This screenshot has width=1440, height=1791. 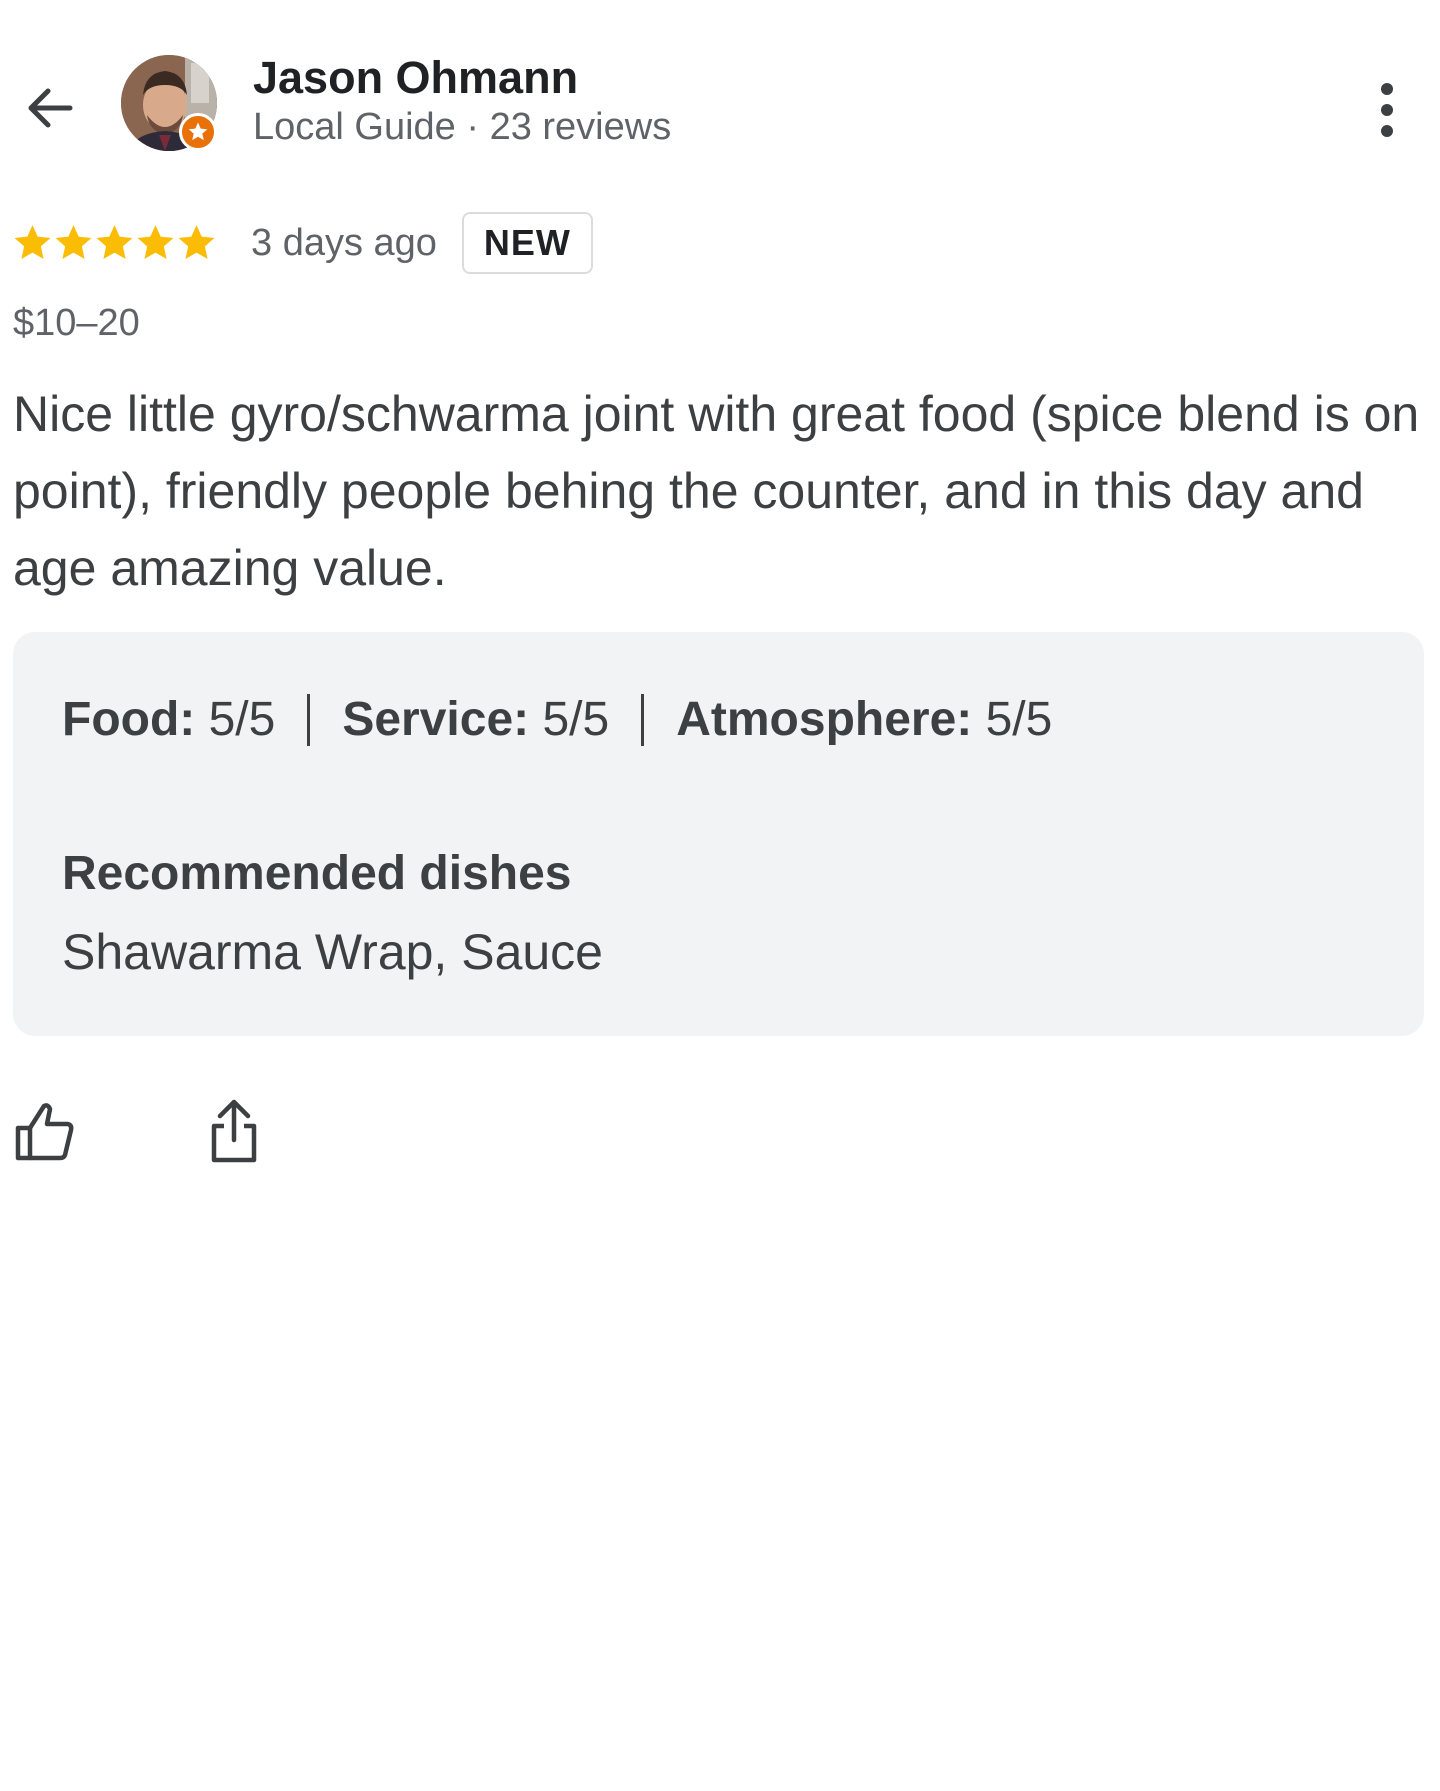 What do you see at coordinates (76, 323) in the screenshot?
I see `price-range: $10–20` at bounding box center [76, 323].